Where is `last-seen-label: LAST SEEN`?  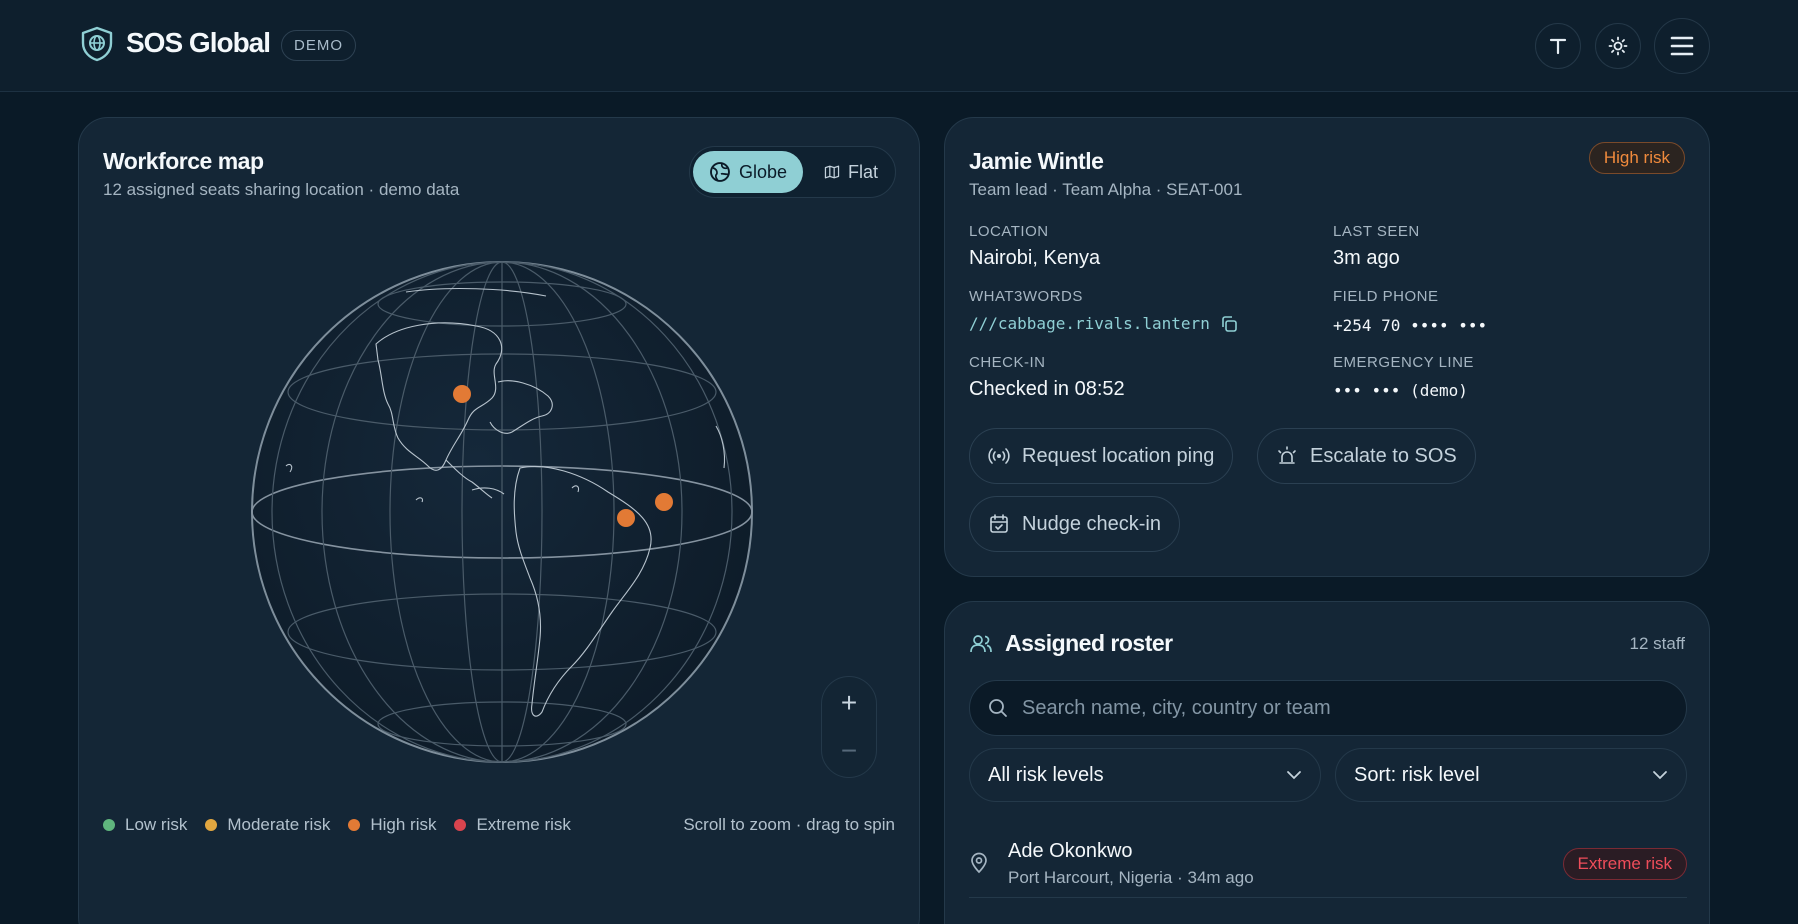 last-seen-label: LAST SEEN is located at coordinates (1376, 231).